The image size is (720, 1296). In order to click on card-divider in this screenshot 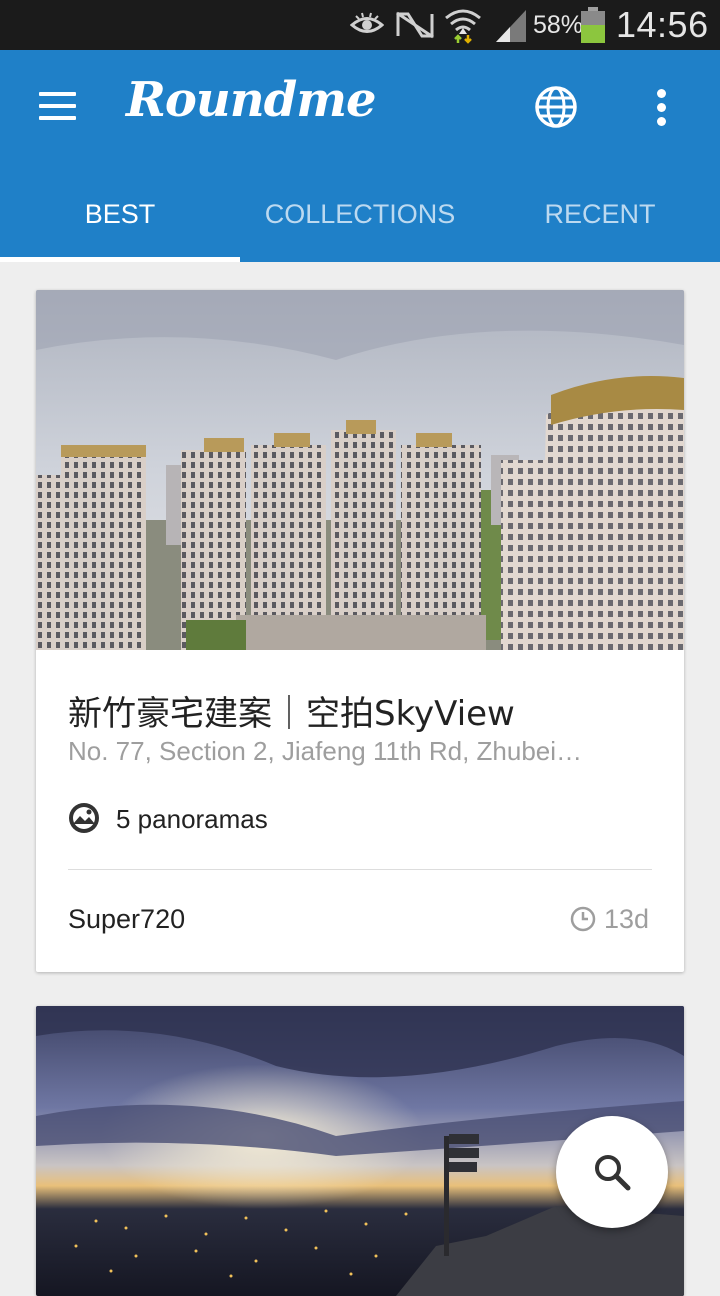, I will do `click(360, 869)`.